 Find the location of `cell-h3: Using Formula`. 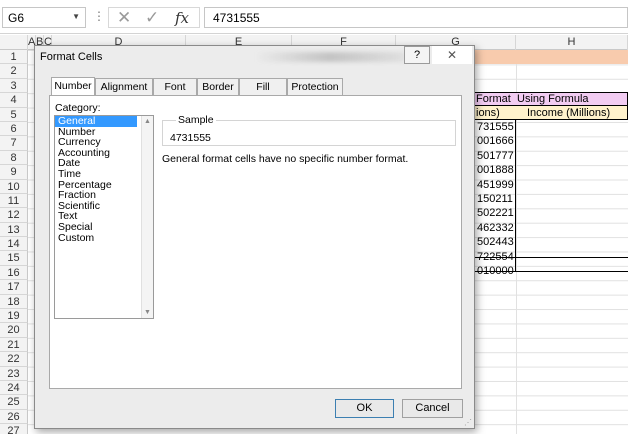

cell-h3: Using Formula is located at coordinates (553, 99).